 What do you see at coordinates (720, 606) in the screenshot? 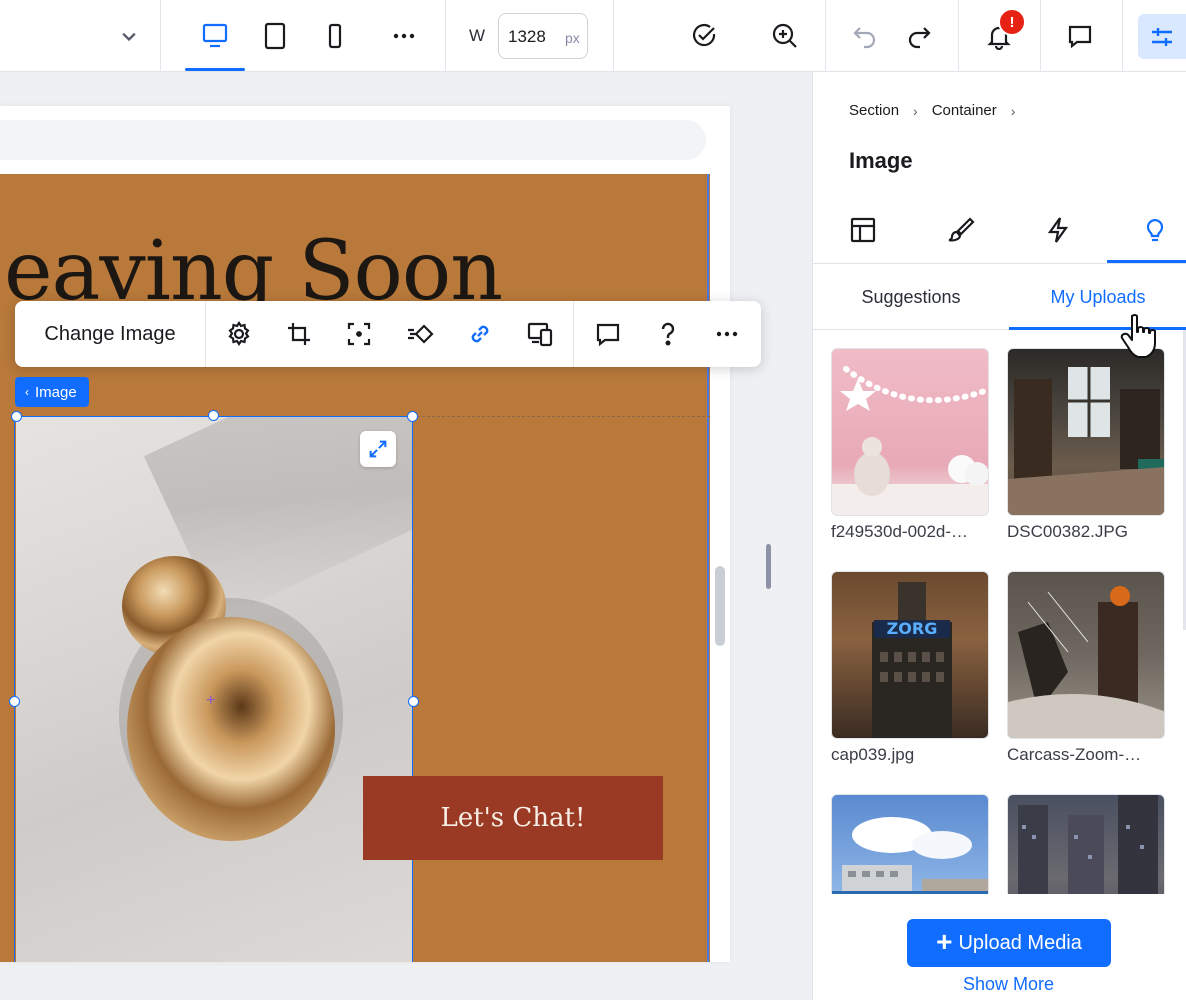
I see `canvas-scrollbar` at bounding box center [720, 606].